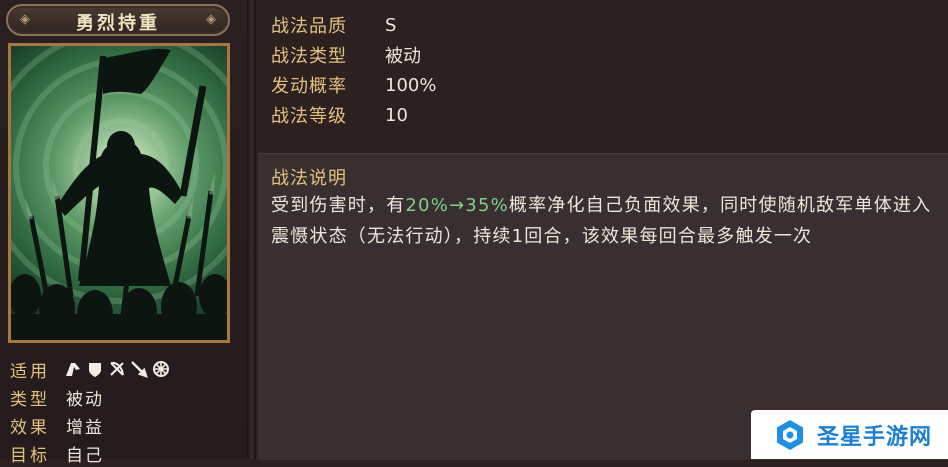 This screenshot has height=467, width=948. What do you see at coordinates (353, 25) in the screenshot?
I see `attribute-row: 战法品质 S` at bounding box center [353, 25].